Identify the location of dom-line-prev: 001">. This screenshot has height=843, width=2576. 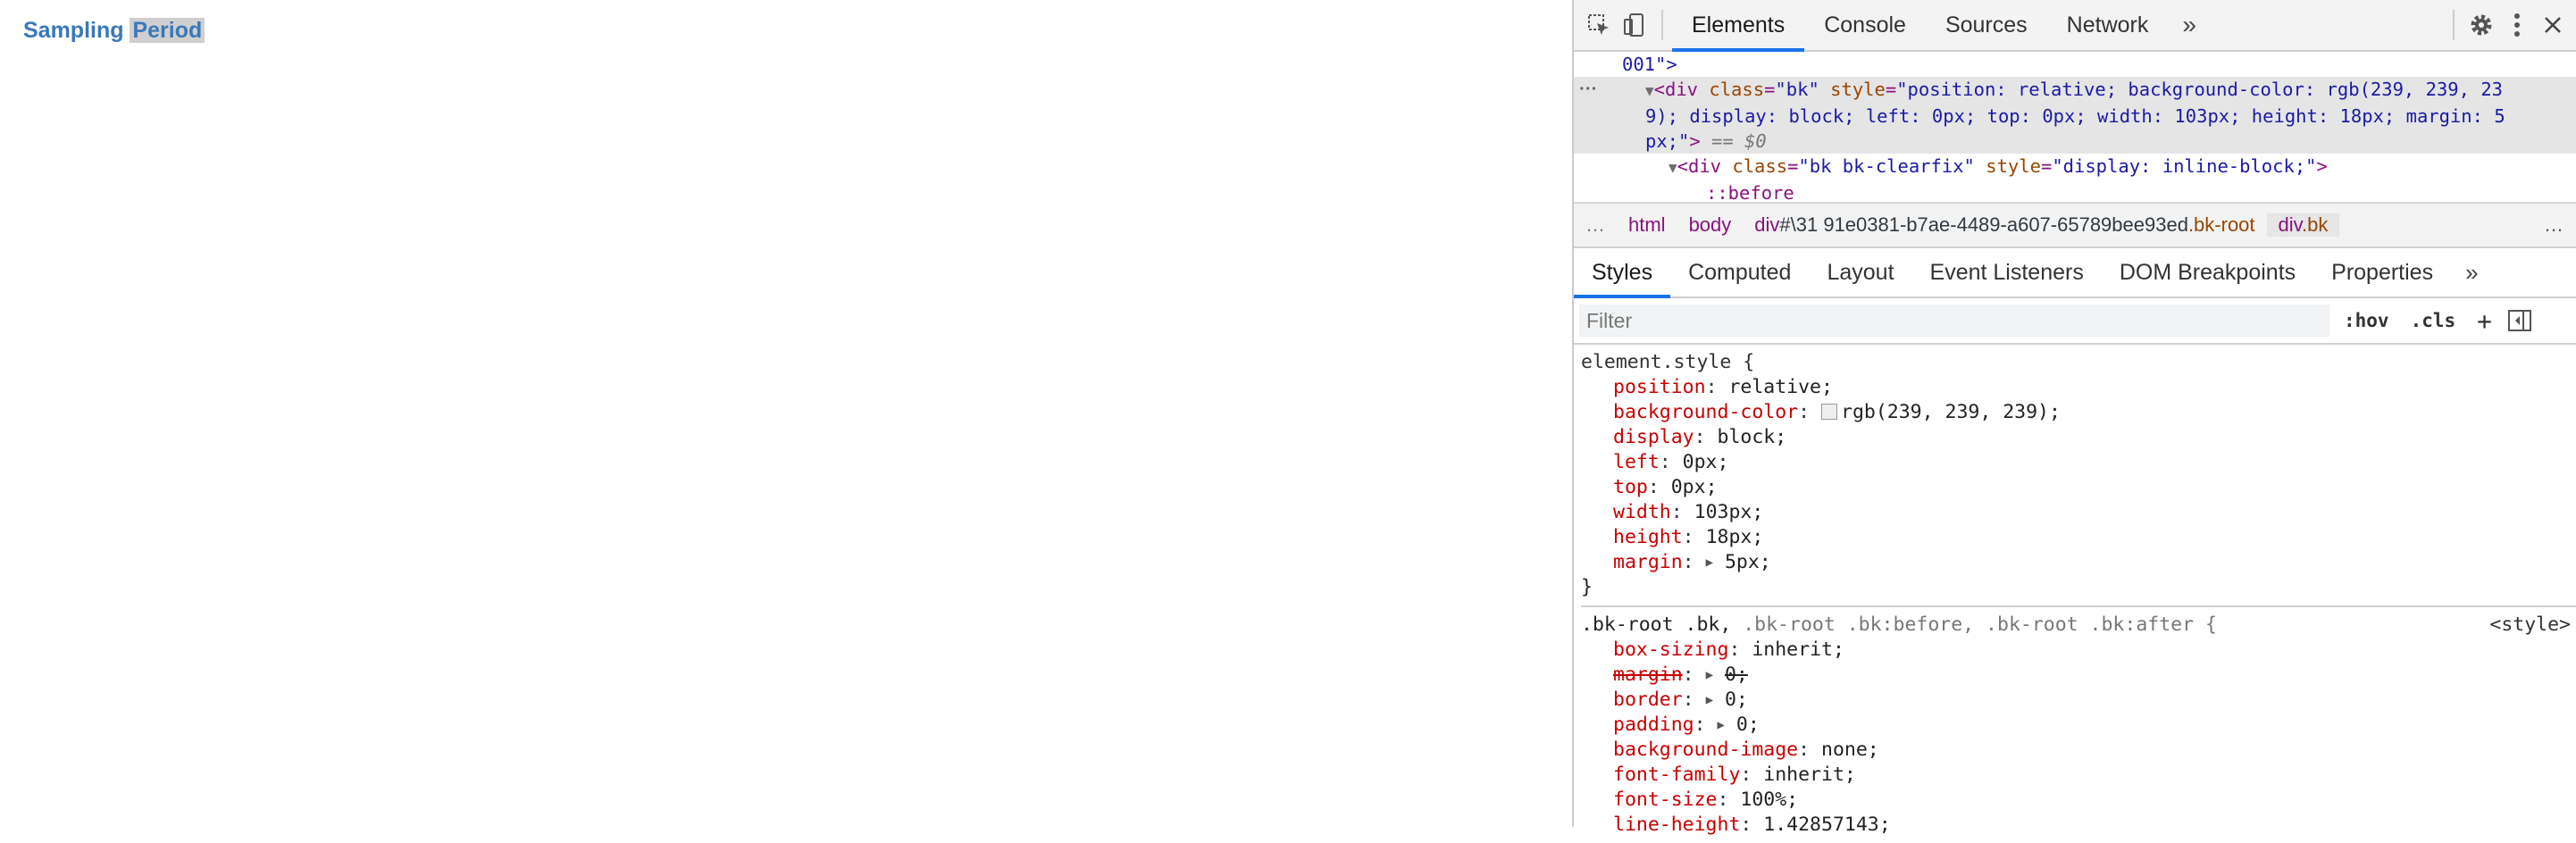
(2075, 64).